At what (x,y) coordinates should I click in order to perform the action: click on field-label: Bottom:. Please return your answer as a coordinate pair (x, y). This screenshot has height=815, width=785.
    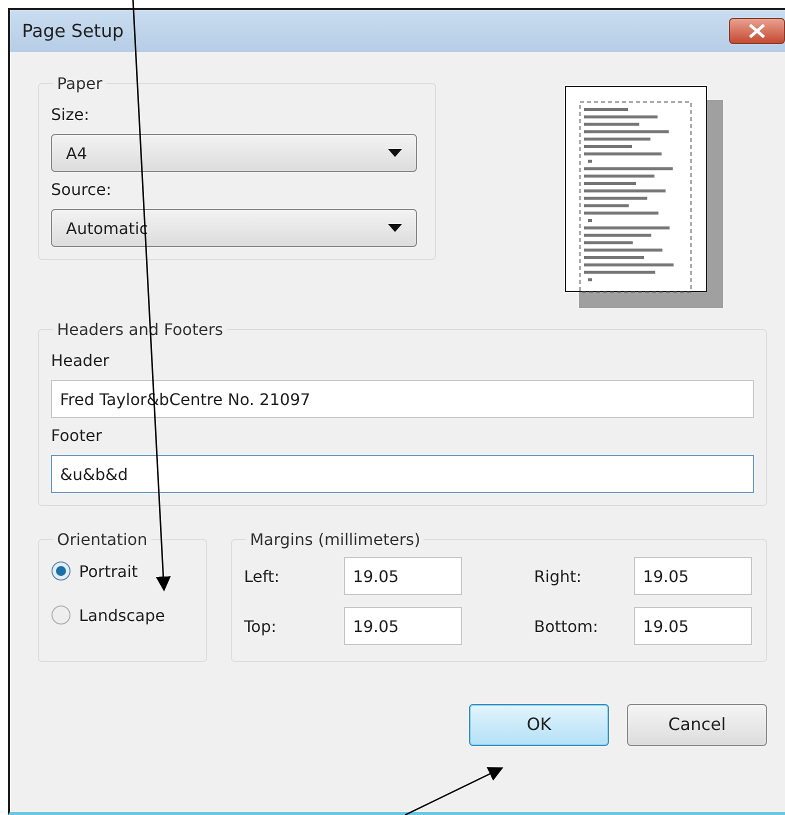
    Looking at the image, I should click on (567, 626).